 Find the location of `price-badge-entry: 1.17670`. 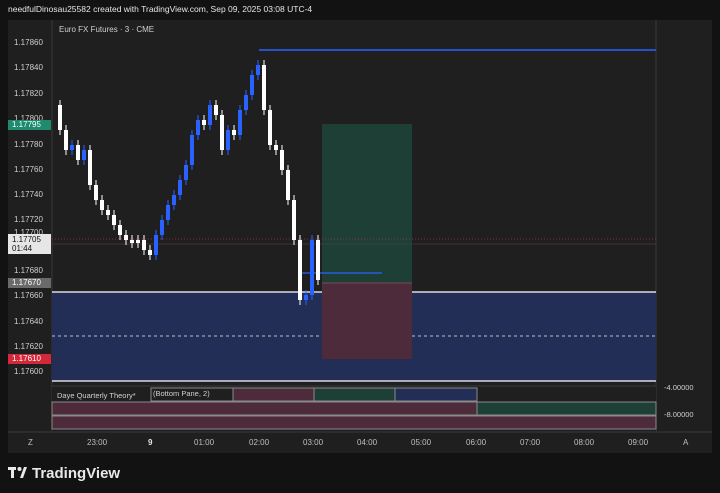

price-badge-entry: 1.17670 is located at coordinates (29, 283).